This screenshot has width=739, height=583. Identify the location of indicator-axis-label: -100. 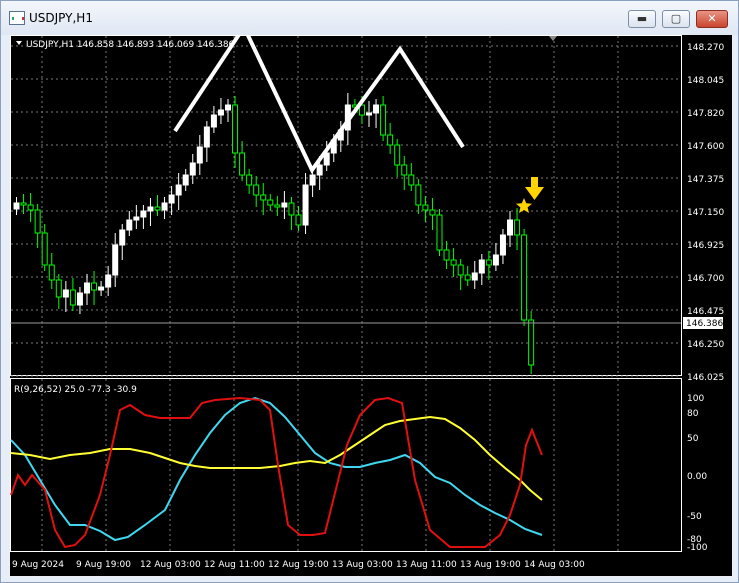
(697, 548).